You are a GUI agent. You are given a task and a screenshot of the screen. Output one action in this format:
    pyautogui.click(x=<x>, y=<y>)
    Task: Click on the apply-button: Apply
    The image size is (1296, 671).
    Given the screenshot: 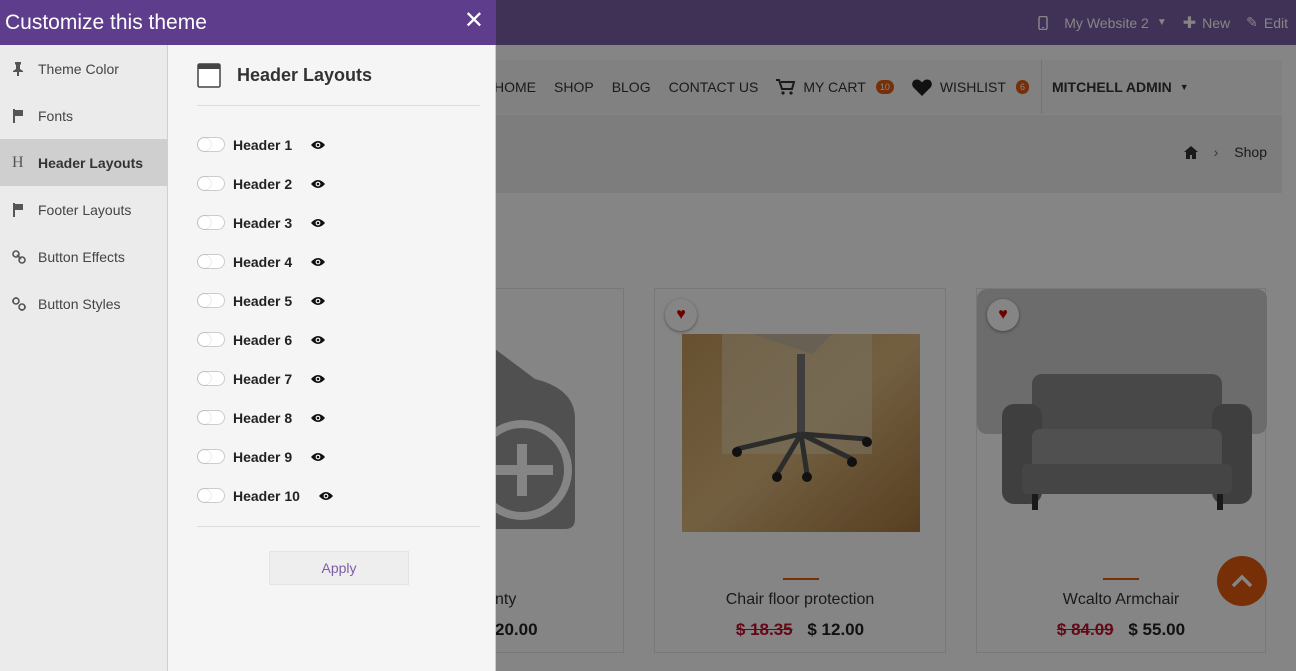 What is the action you would take?
    pyautogui.click(x=339, y=568)
    